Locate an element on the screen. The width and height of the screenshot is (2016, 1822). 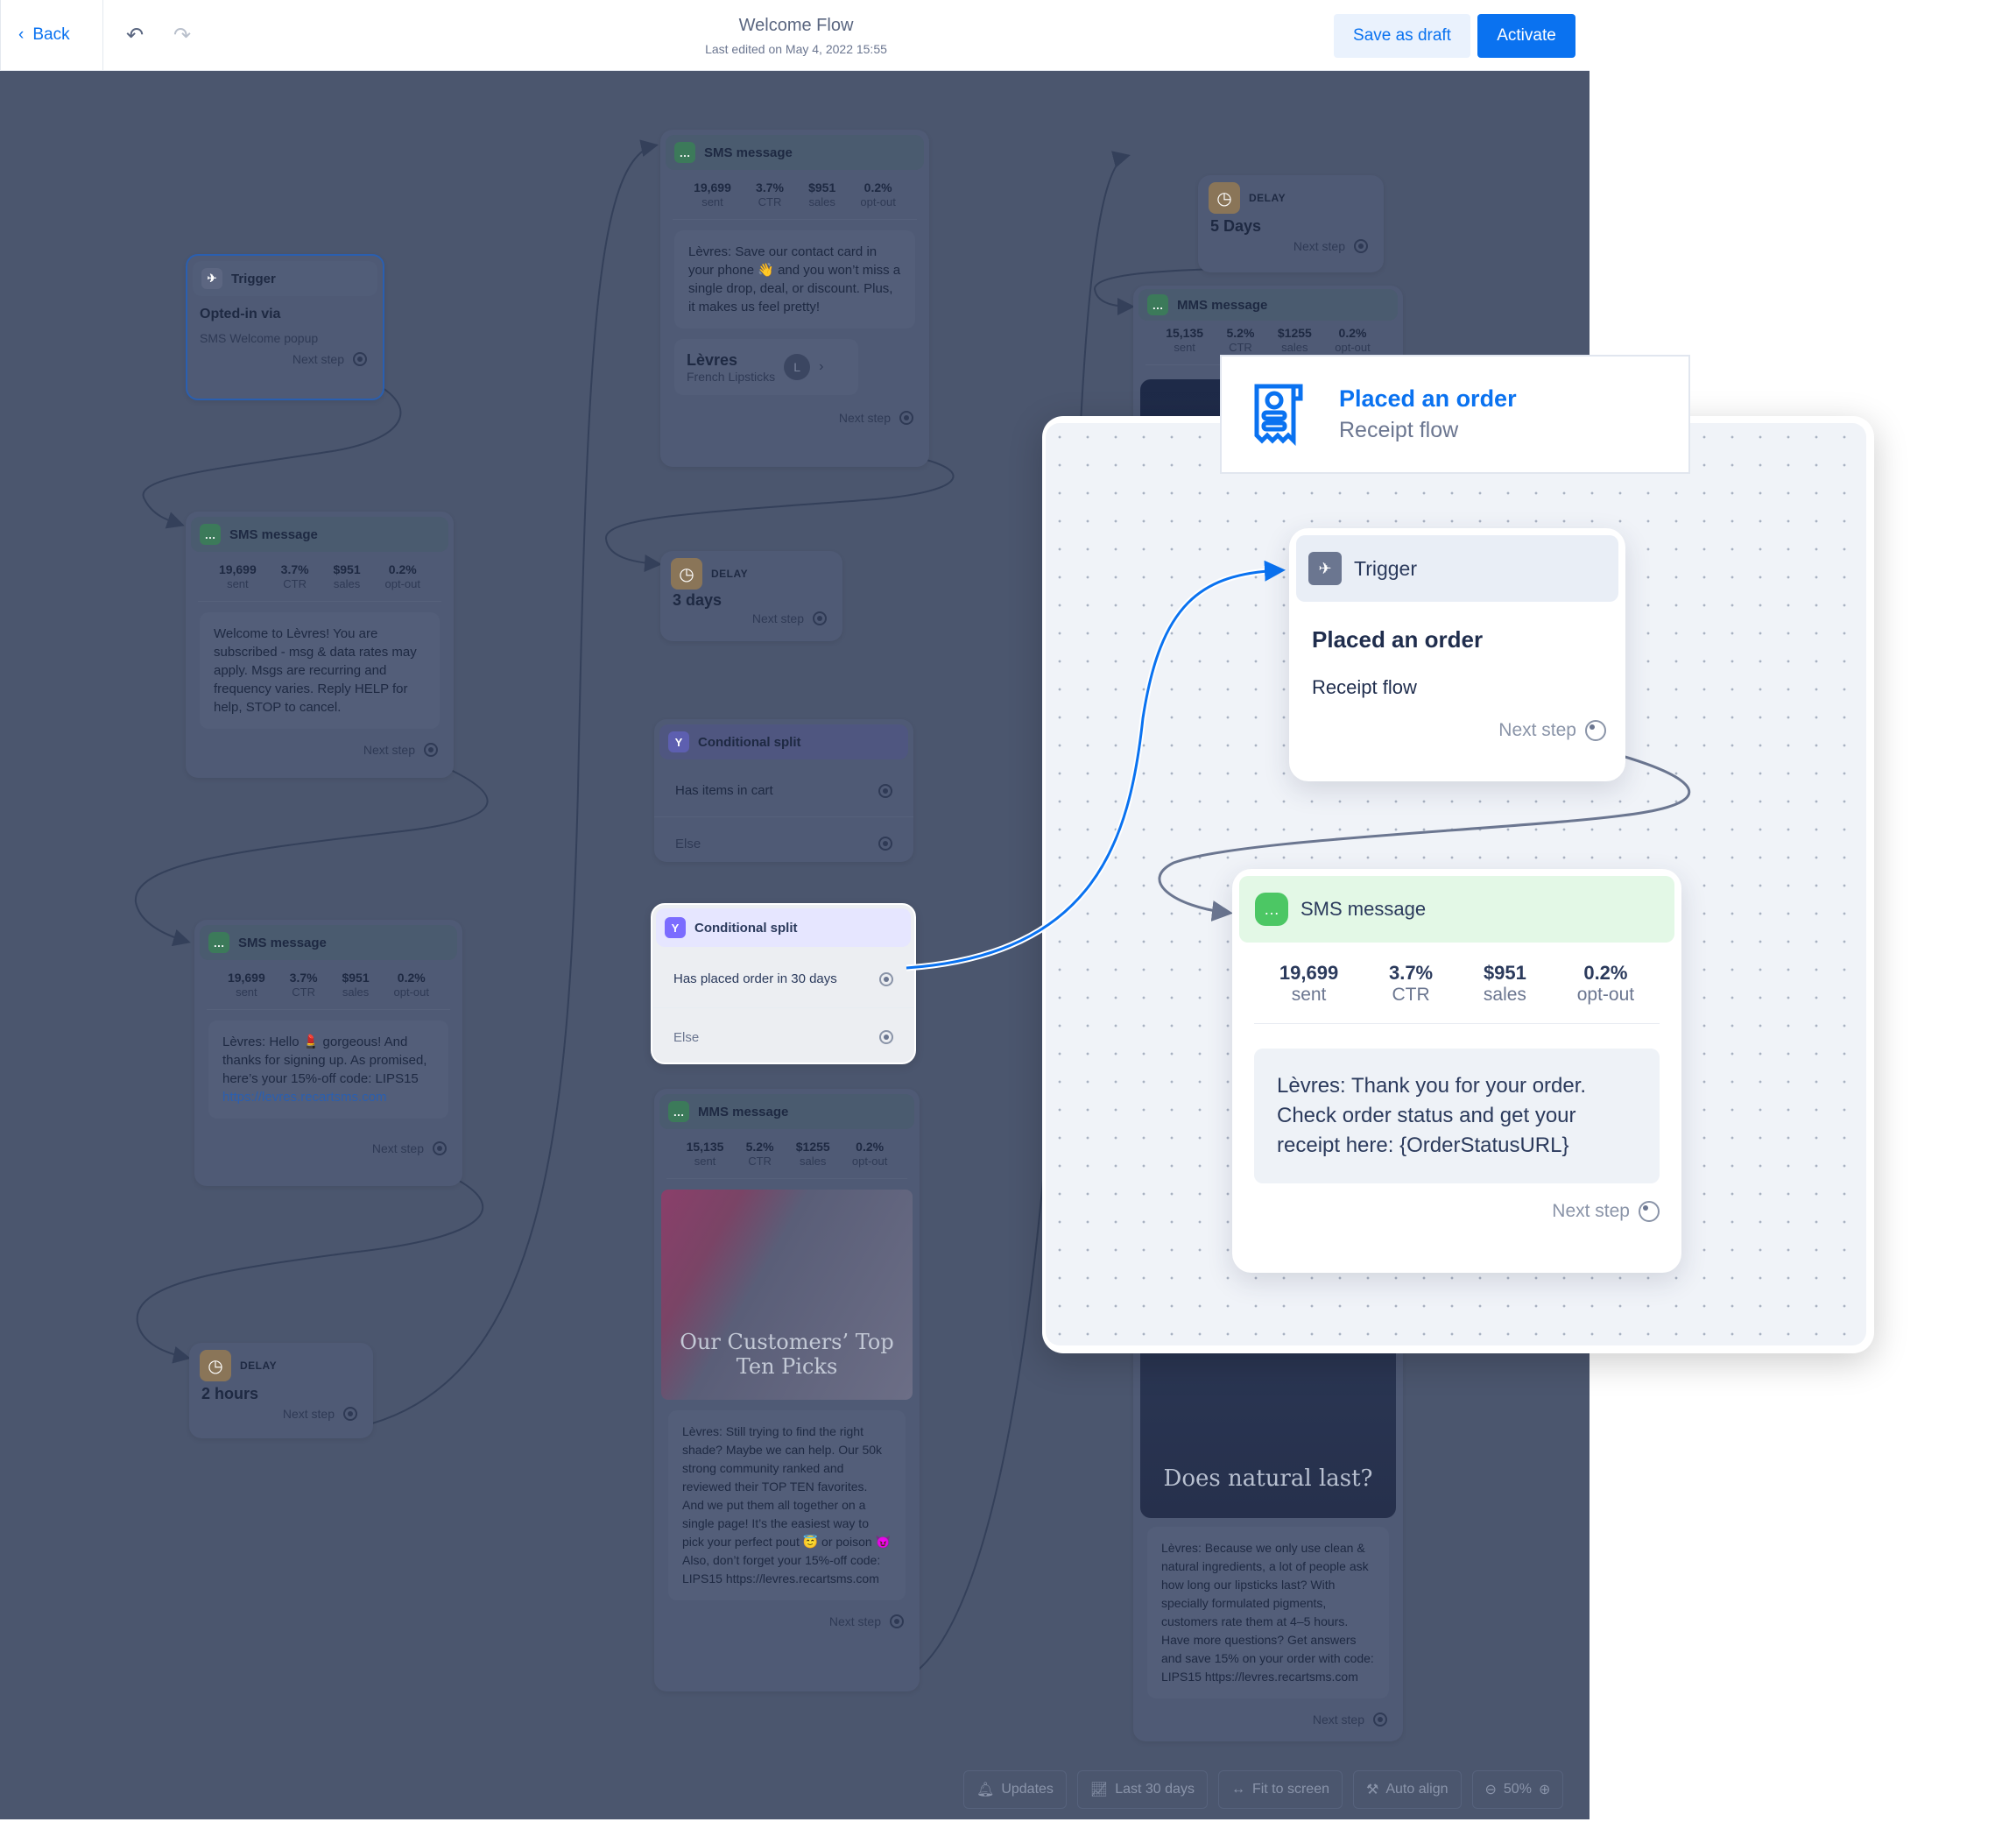
trigger-subtitle: Receipt flow is located at coordinates (1364, 687).